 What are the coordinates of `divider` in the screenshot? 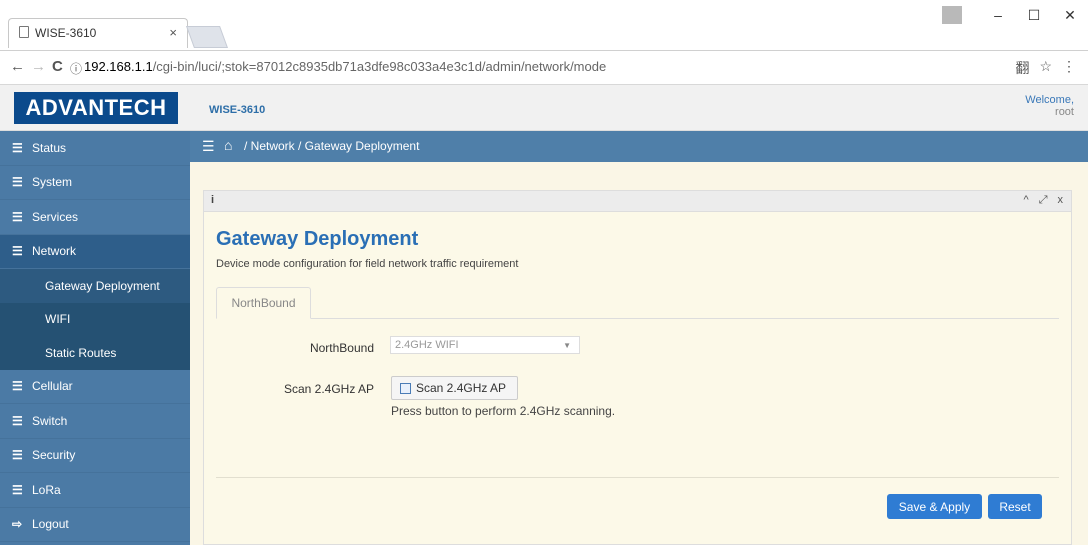 It's located at (637, 477).